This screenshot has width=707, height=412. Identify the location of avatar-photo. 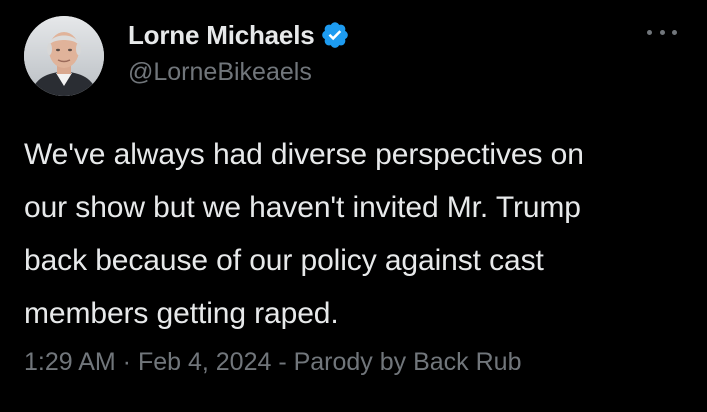
(64, 56).